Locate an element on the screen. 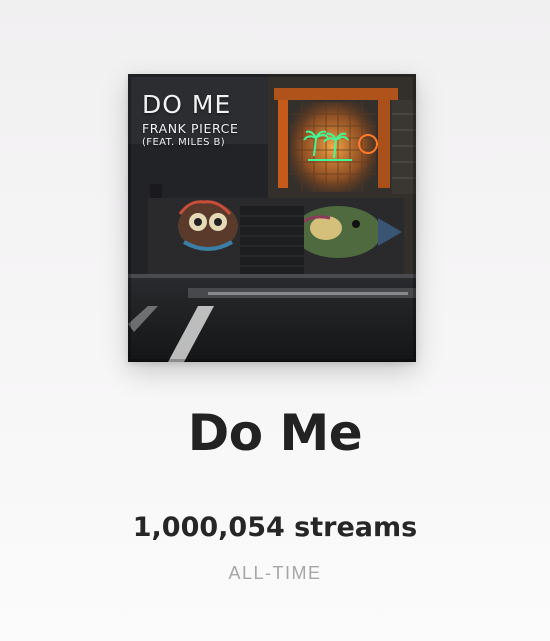 Image resolution: width=550 pixels, height=641 pixels. artwork-artist: FRANK PIERCE is located at coordinates (190, 128).